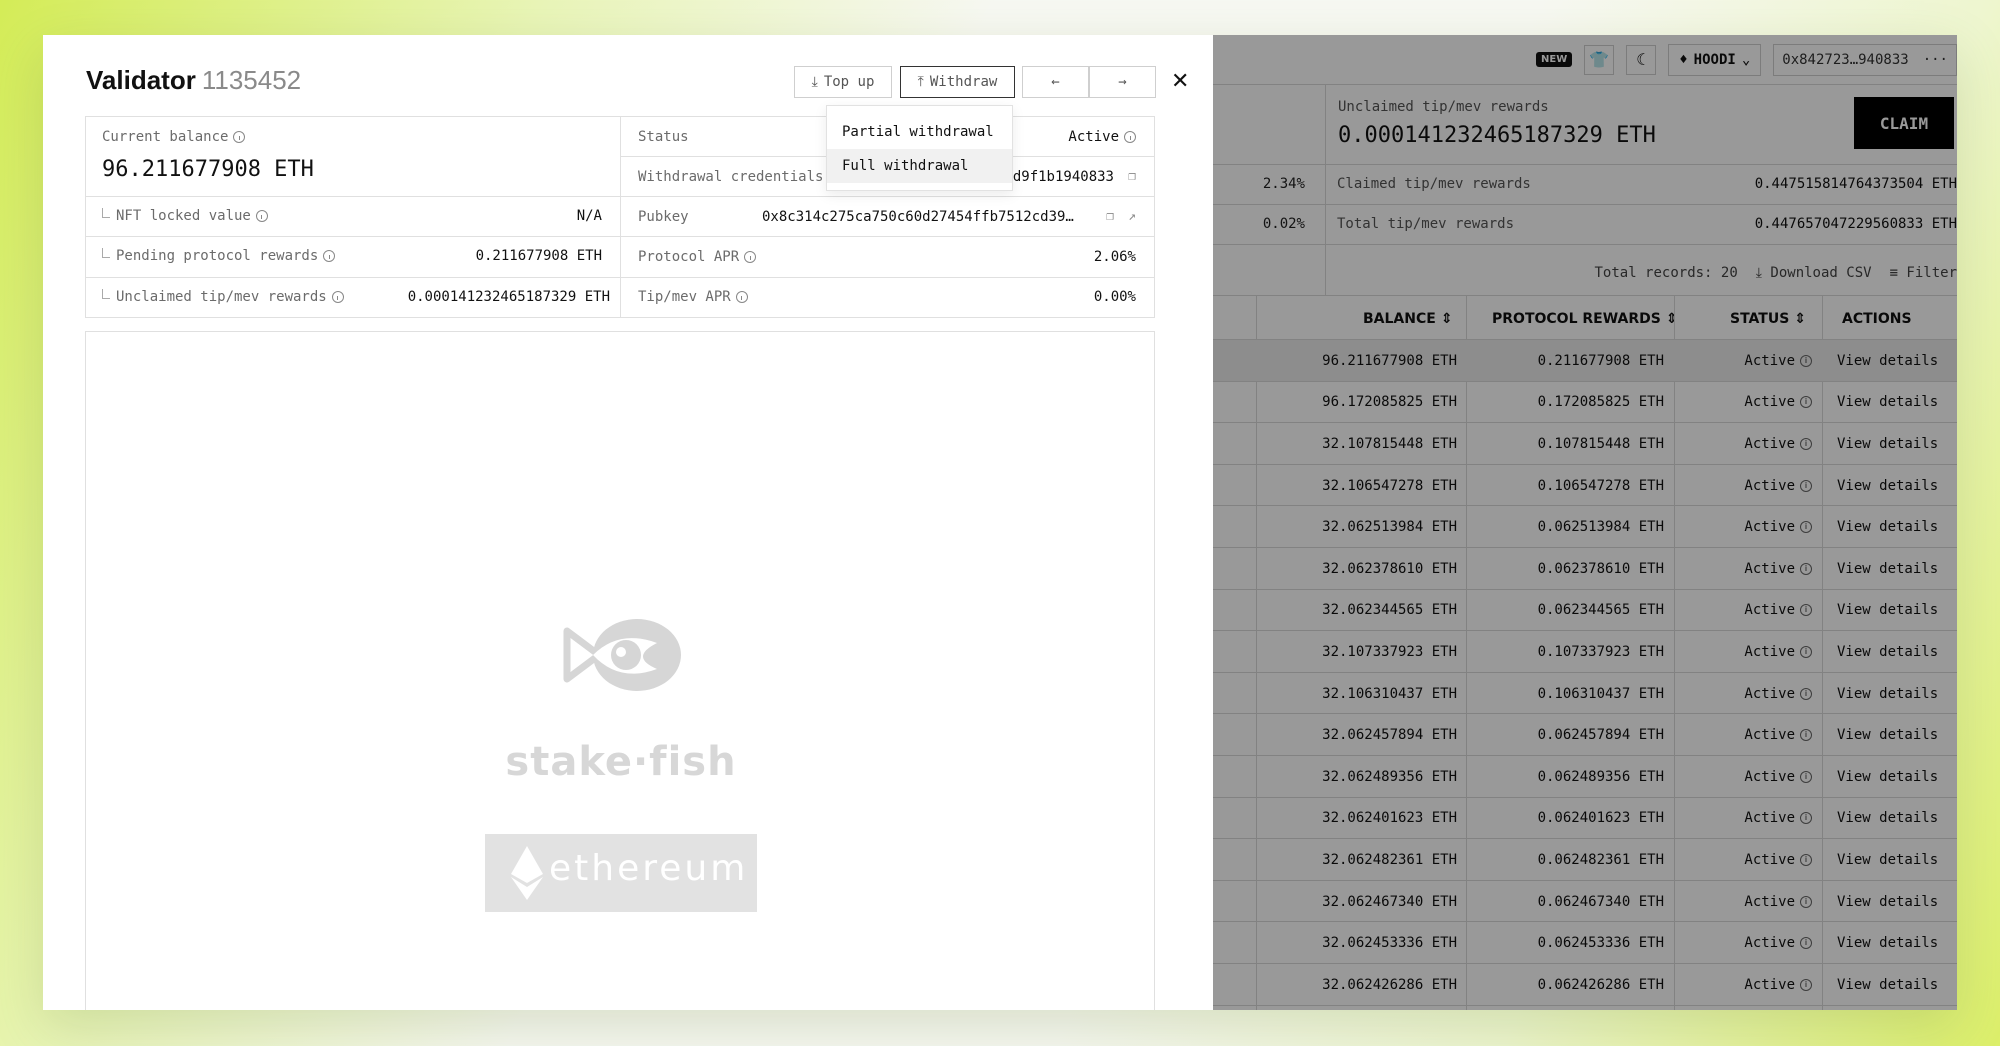 Image resolution: width=2000 pixels, height=1046 pixels. I want to click on protocol-apr-value: 2.06%, so click(1114, 257).